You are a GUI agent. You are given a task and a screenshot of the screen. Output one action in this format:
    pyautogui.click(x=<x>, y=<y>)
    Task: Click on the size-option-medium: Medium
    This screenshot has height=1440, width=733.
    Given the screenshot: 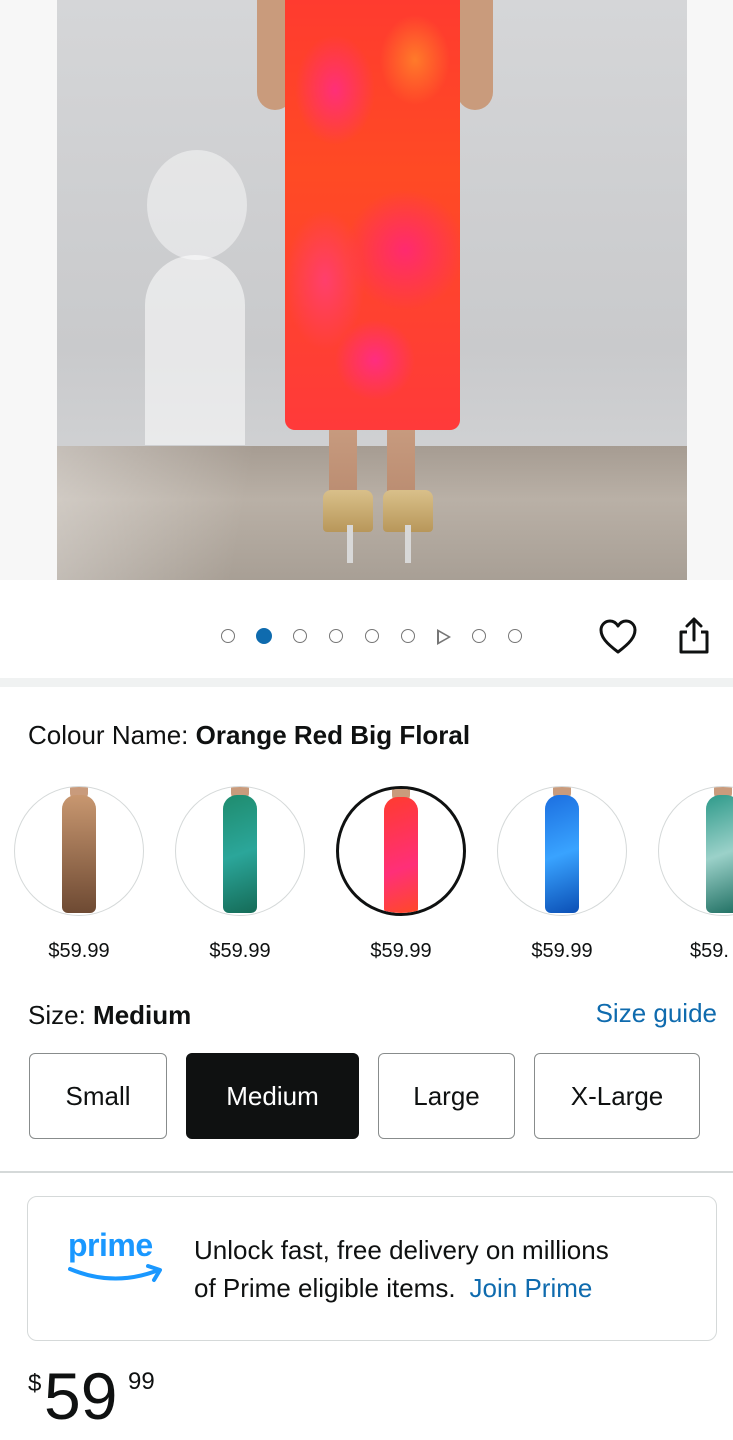 What is the action you would take?
    pyautogui.click(x=272, y=1096)
    